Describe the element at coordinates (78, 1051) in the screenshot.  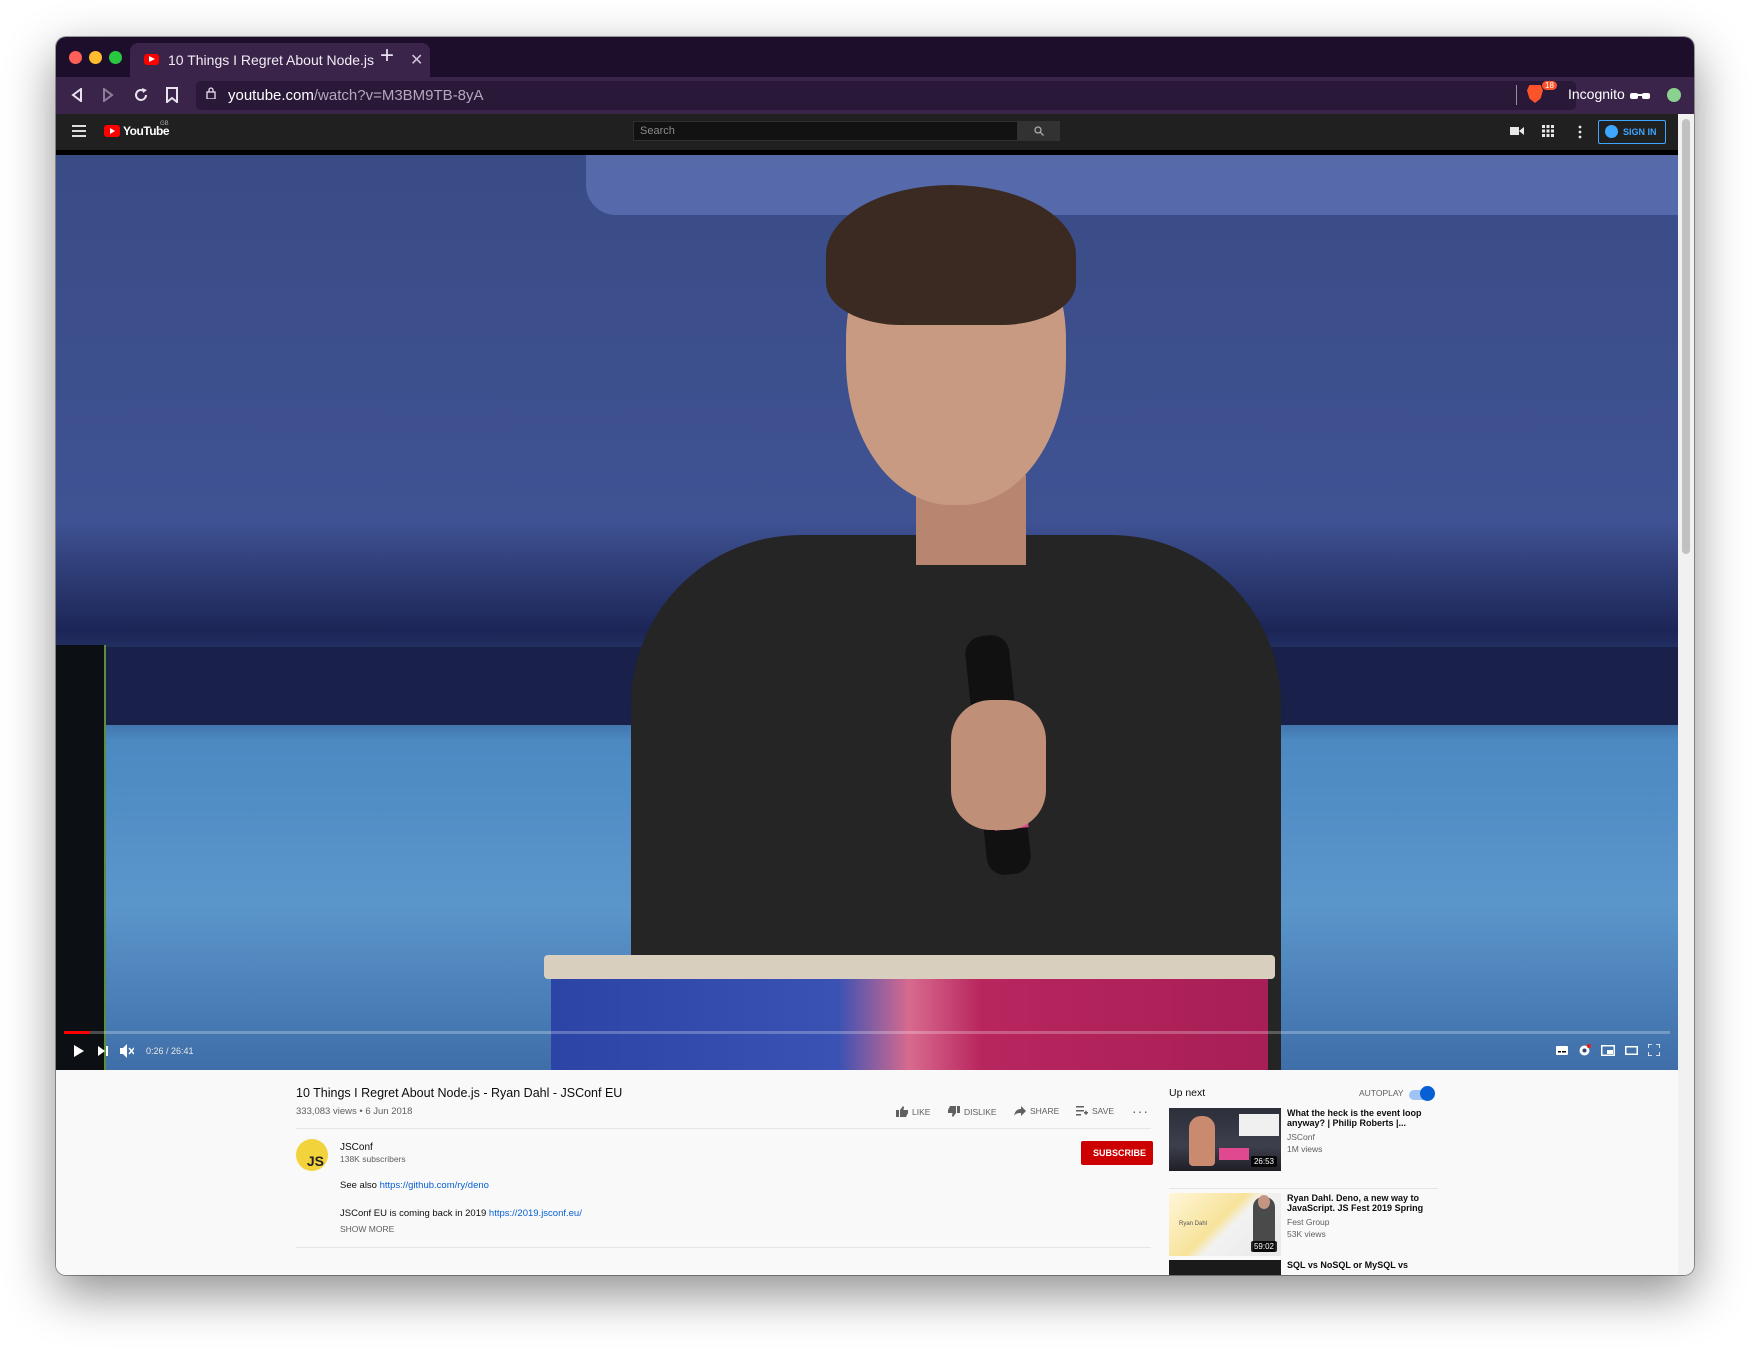
I see `play-icon` at that location.